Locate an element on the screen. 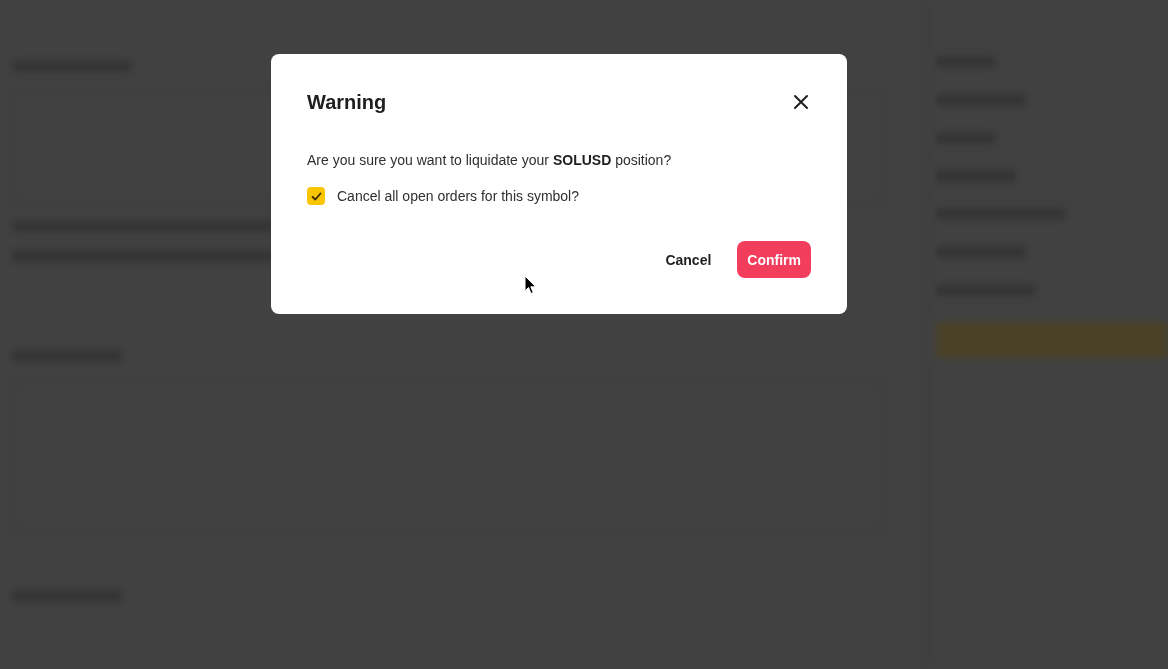 The height and width of the screenshot is (669, 1168). cursor-icon is located at coordinates (530, 285).